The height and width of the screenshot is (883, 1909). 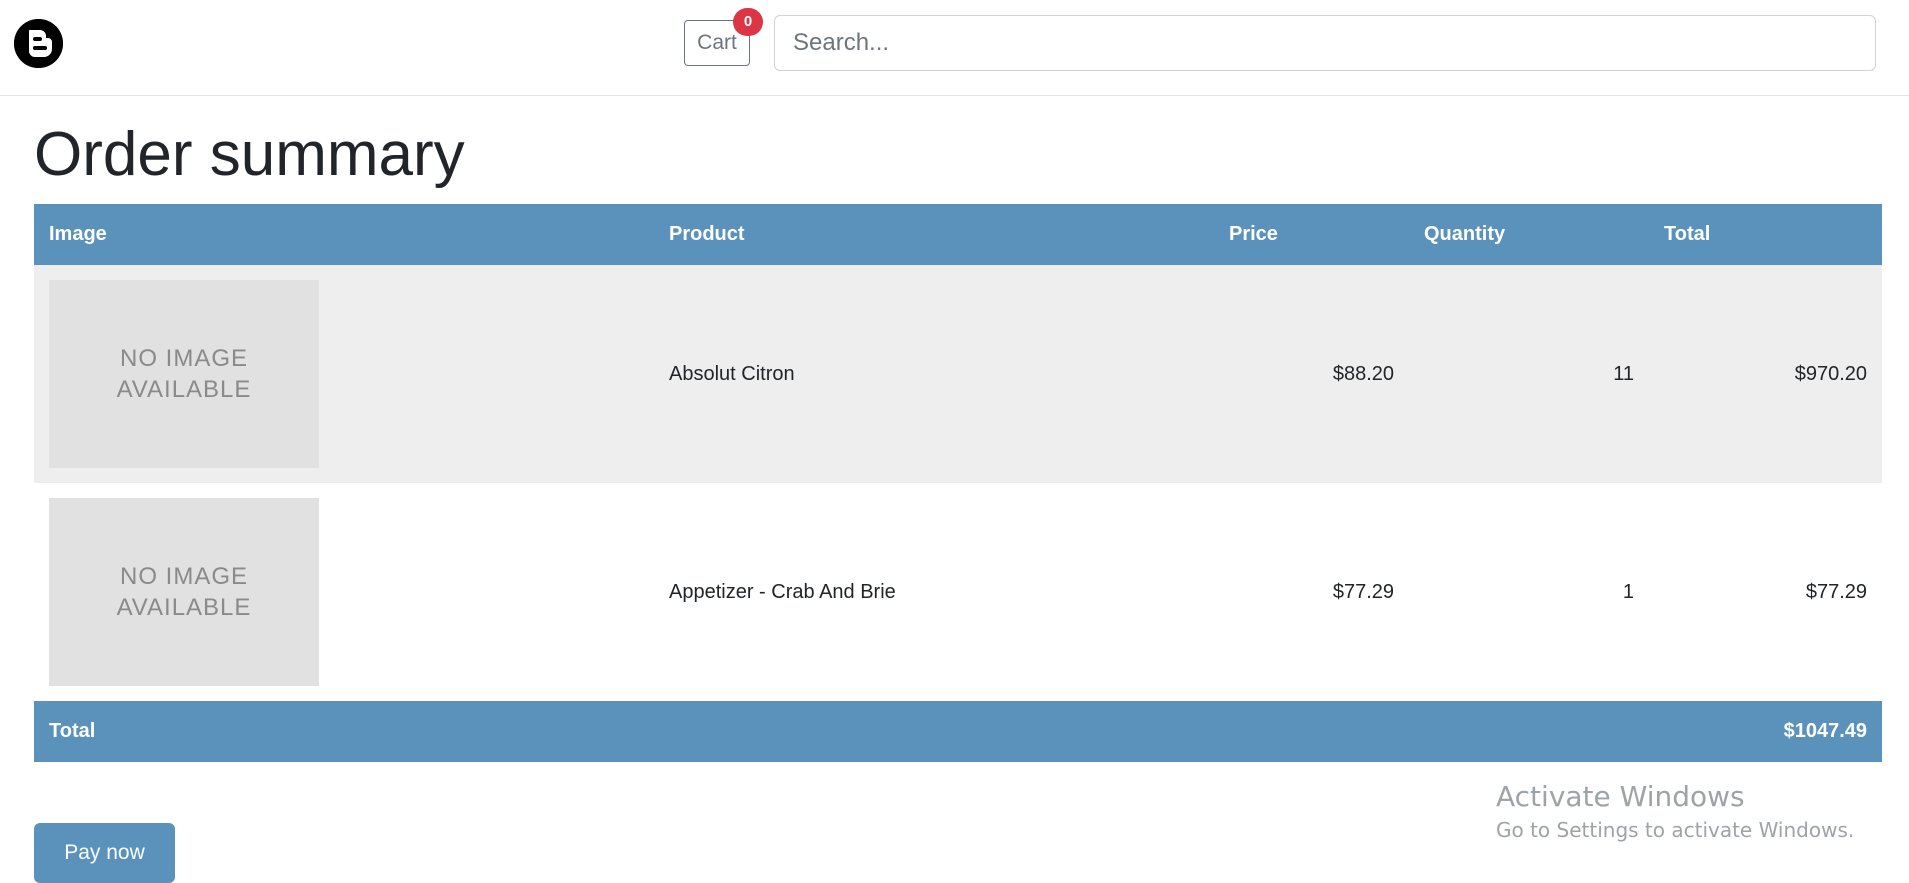 What do you see at coordinates (249, 154) in the screenshot?
I see `page-title: Order summary` at bounding box center [249, 154].